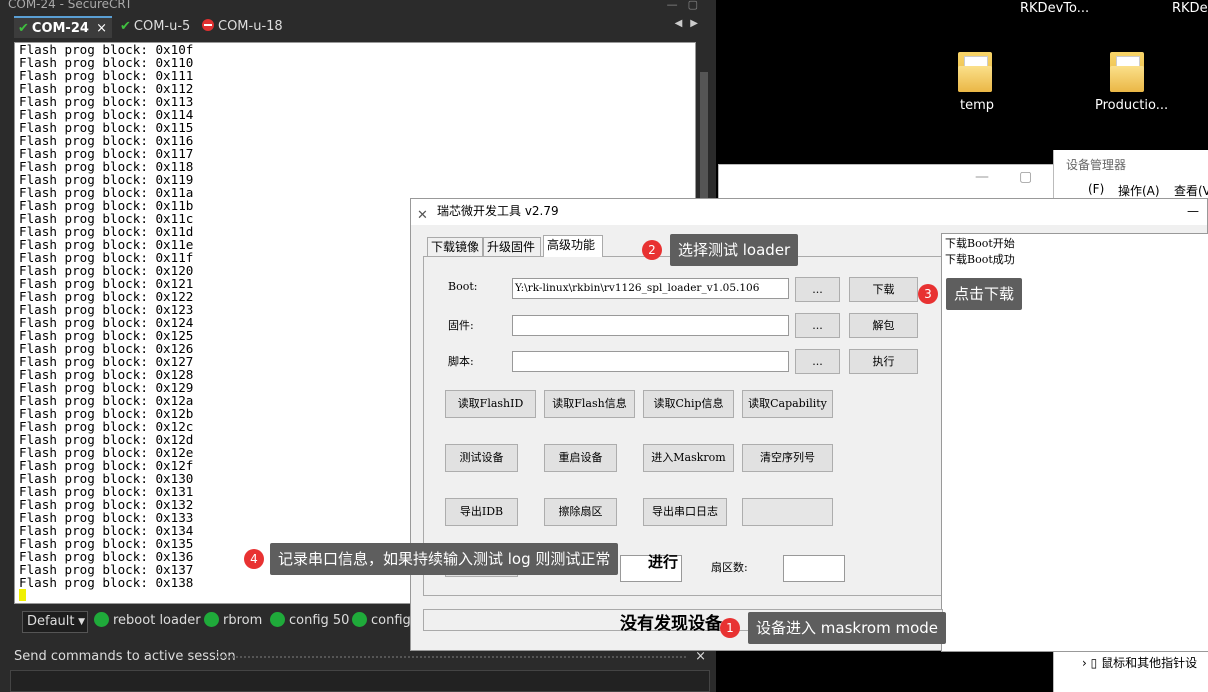  What do you see at coordinates (663, 562) in the screenshot?
I see `progress-label: 进行` at bounding box center [663, 562].